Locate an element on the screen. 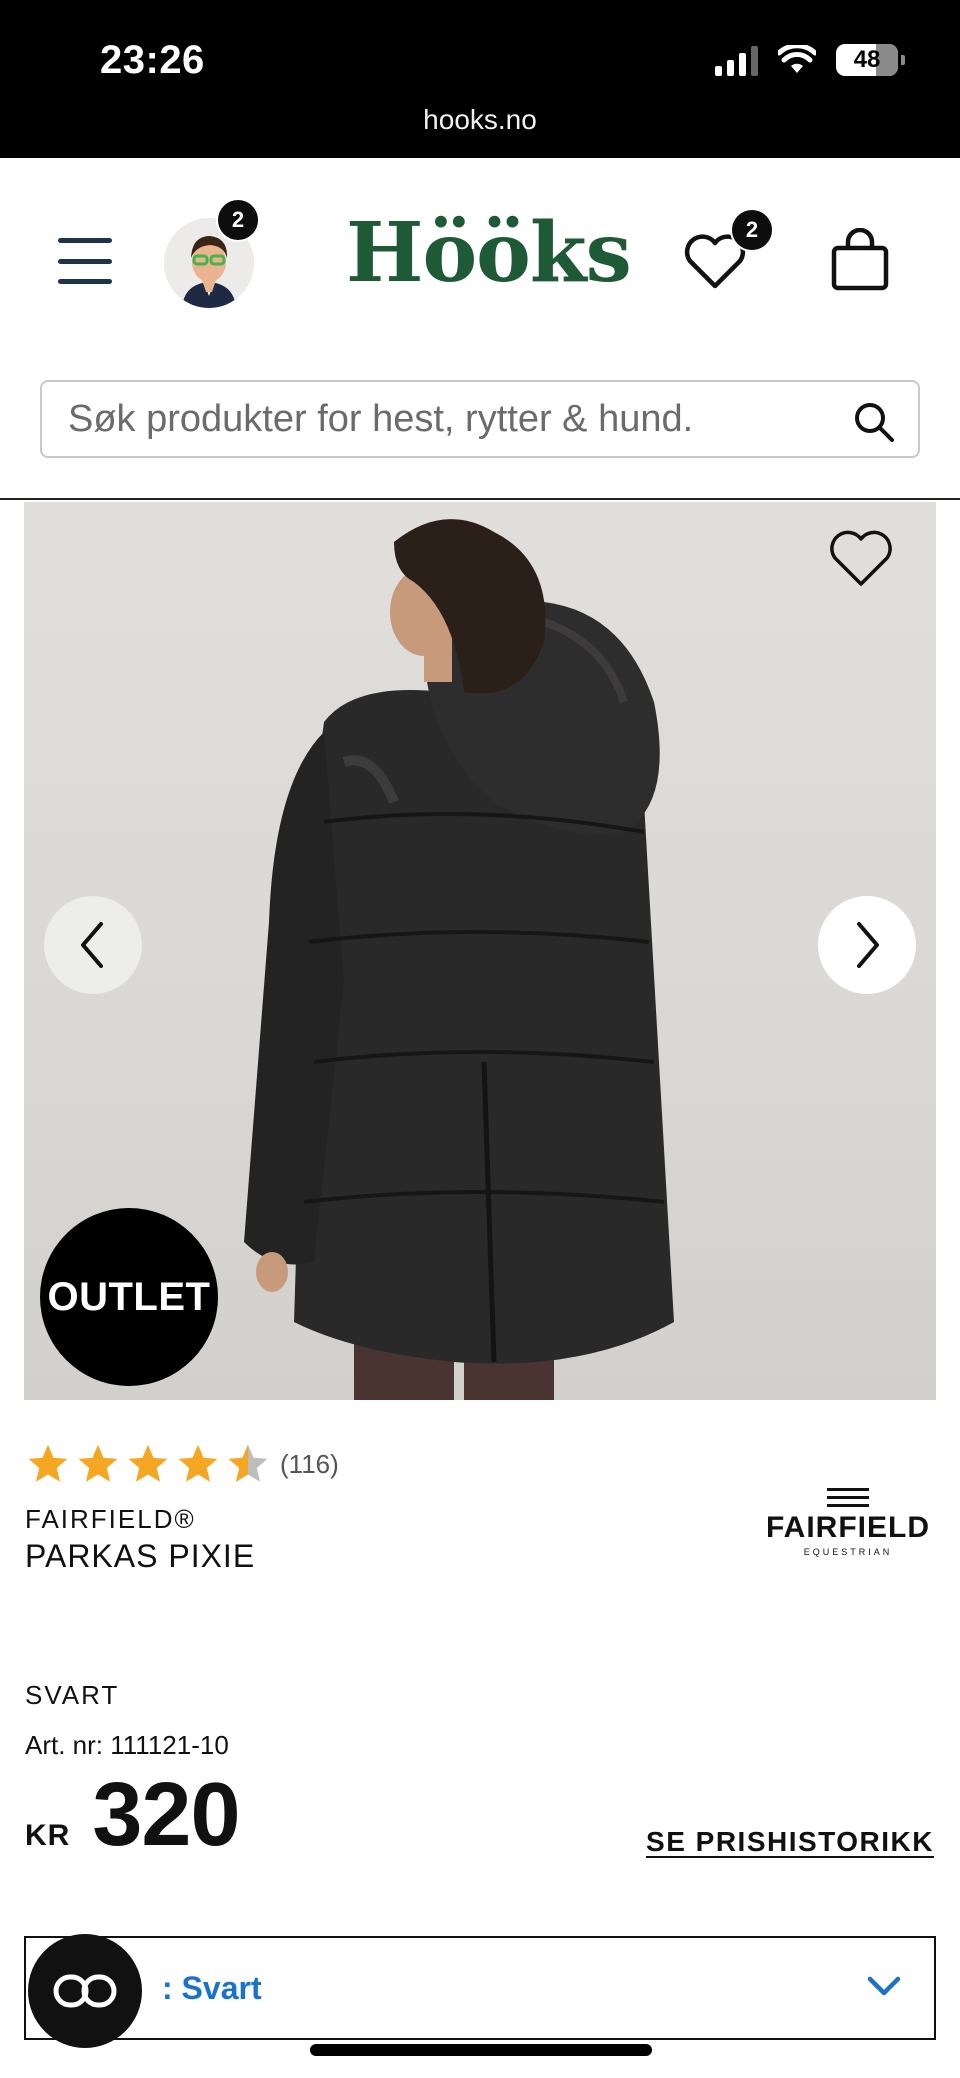 The width and height of the screenshot is (960, 2078). chevron-right-icon is located at coordinates (868, 945).